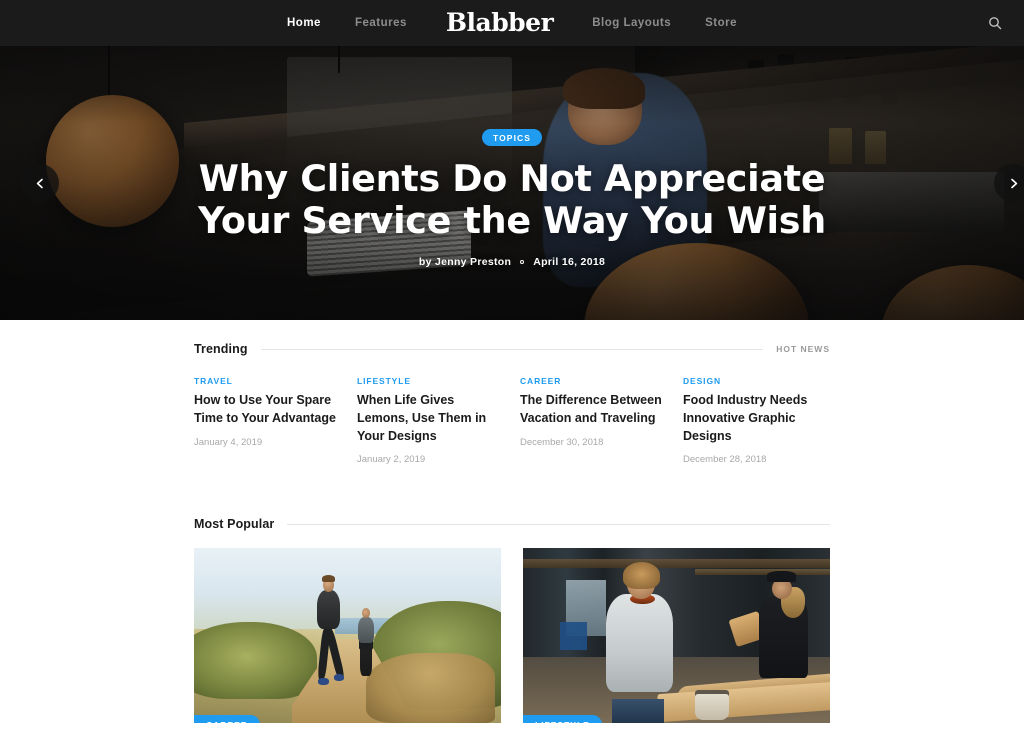 Image resolution: width=1024 pixels, height=745 pixels. Describe the element at coordinates (391, 460) in the screenshot. I see `trending-date: January 2, 2019` at that location.